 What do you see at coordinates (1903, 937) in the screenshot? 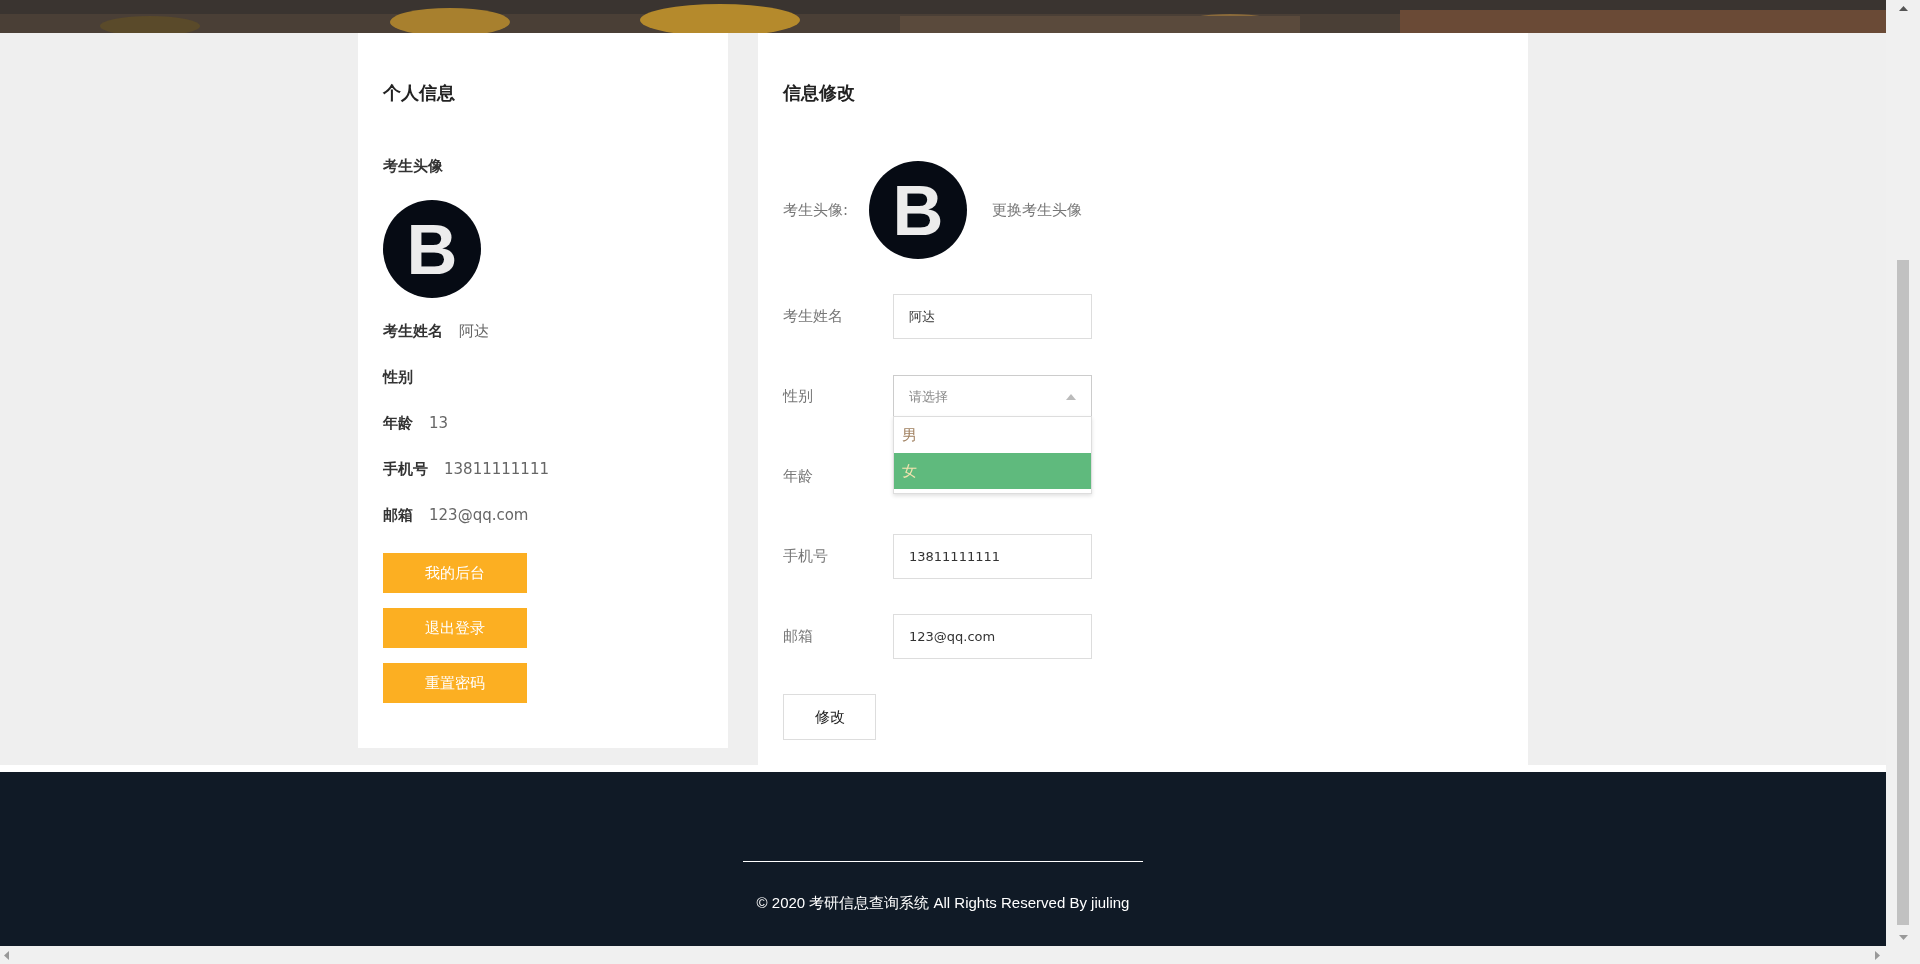
I see `scroll-down-icon` at bounding box center [1903, 937].